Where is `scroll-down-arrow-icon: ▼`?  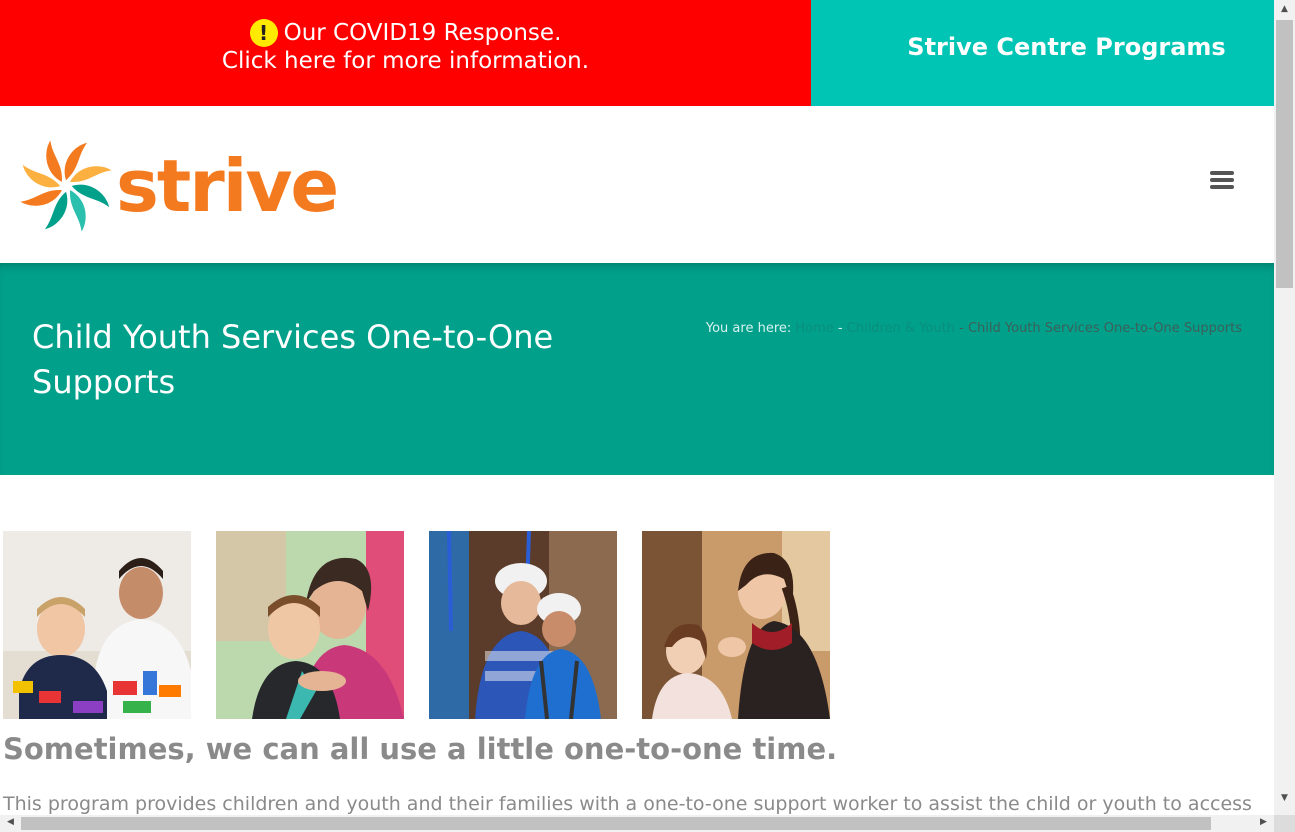
scroll-down-arrow-icon: ▼ is located at coordinates (1284, 798).